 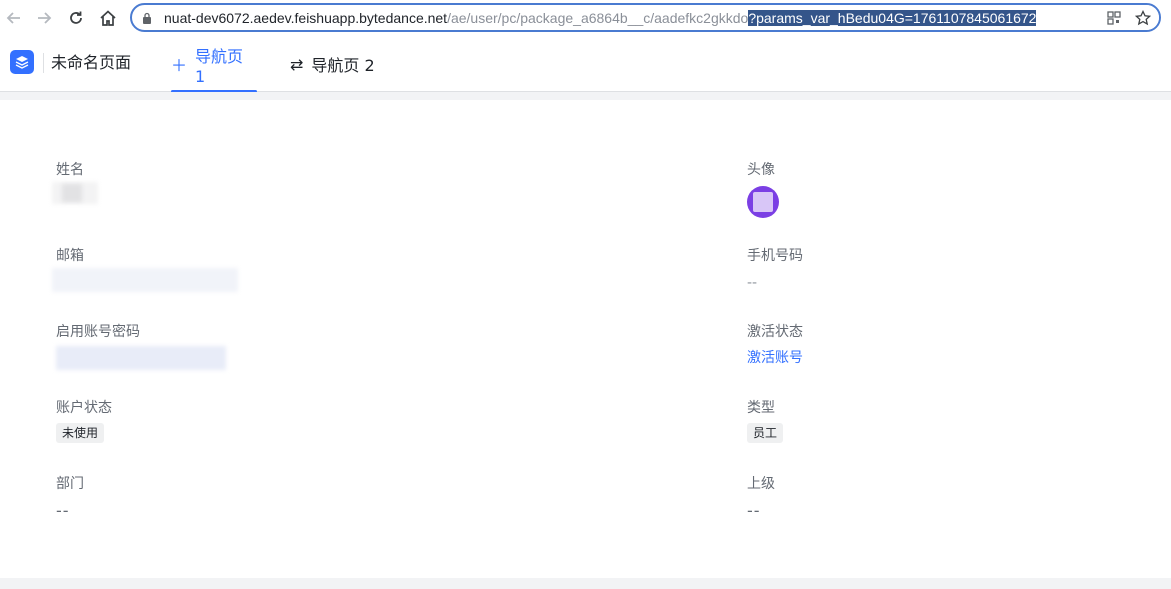 I want to click on forward-arrow-icon, so click(x=45, y=18).